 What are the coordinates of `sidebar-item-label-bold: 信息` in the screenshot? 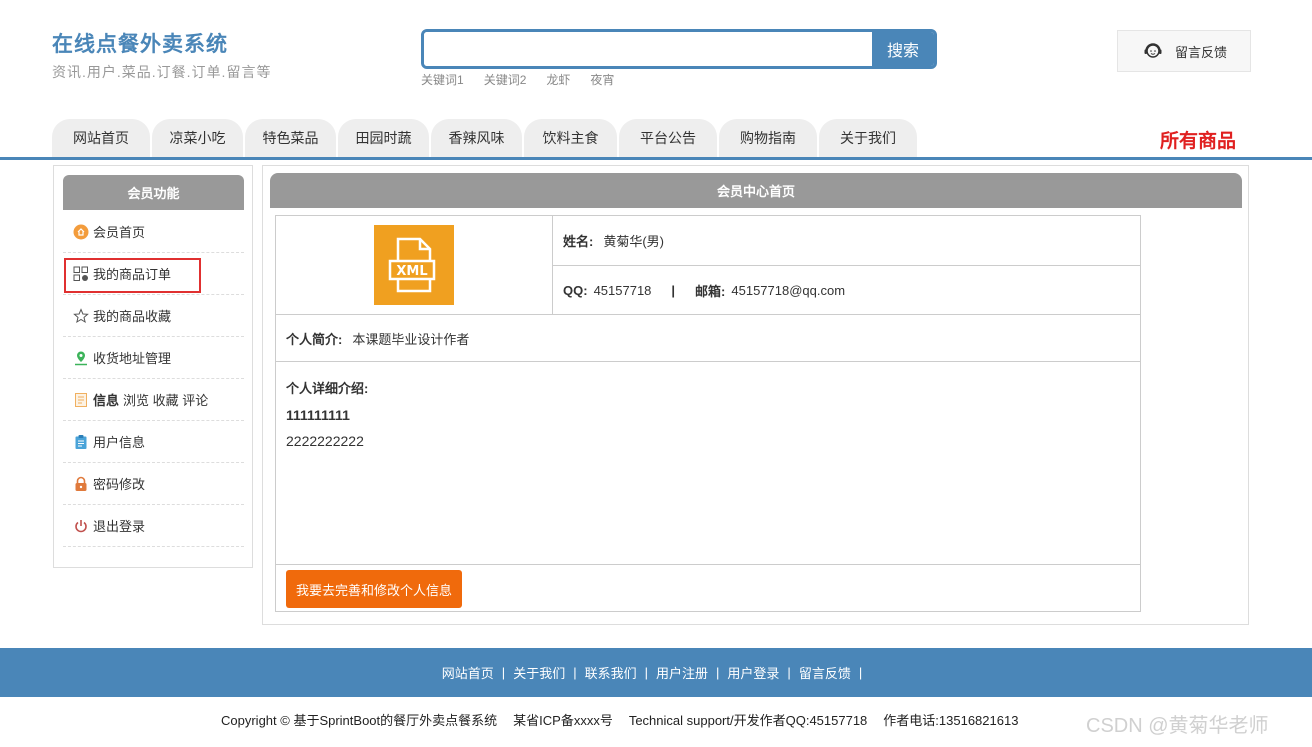 It's located at (106, 400).